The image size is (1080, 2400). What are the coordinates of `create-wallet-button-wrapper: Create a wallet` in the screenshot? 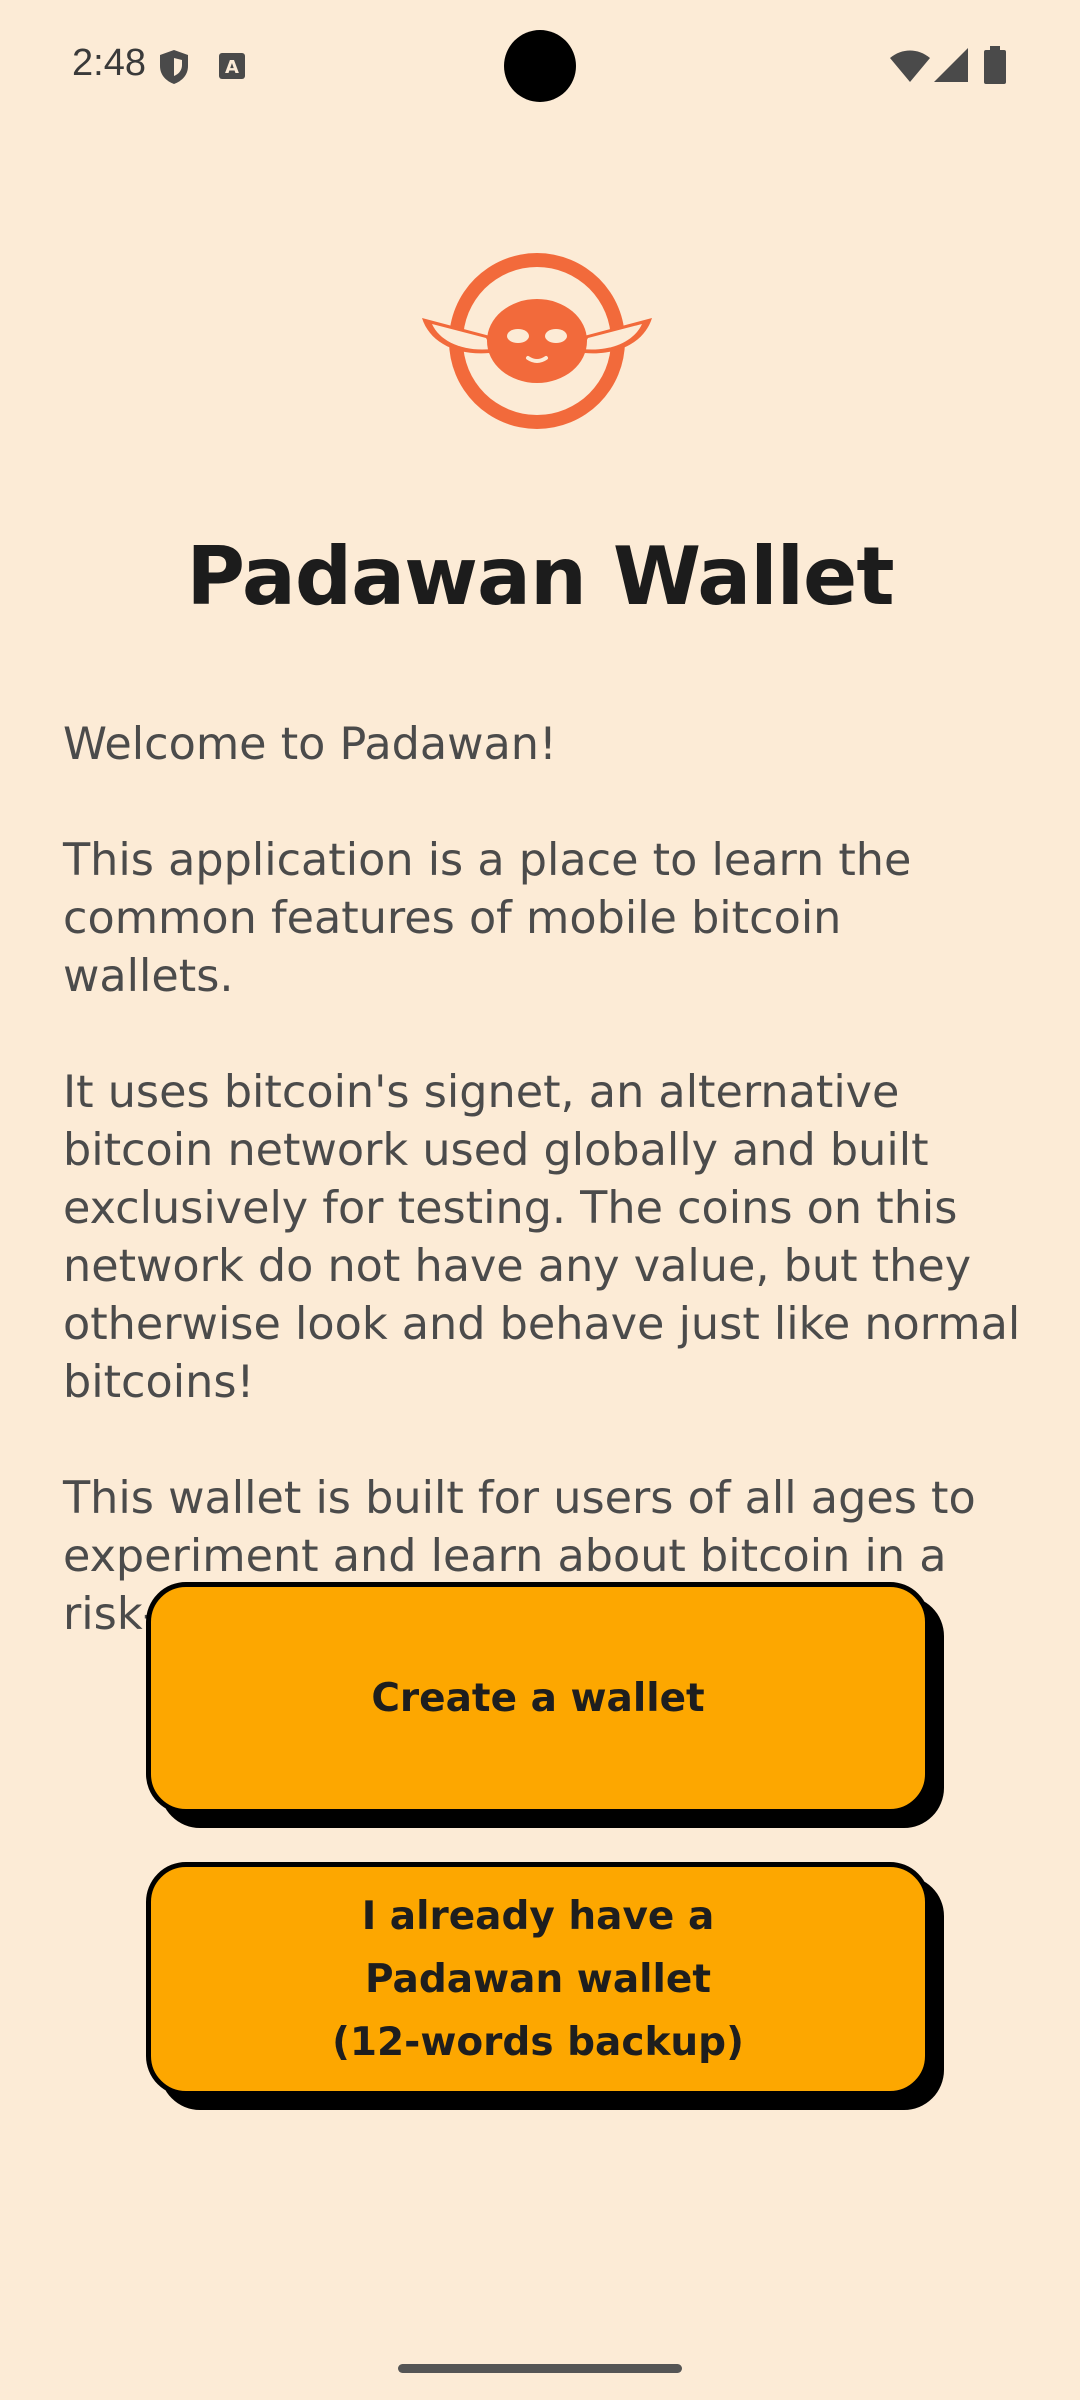 It's located at (545, 1705).